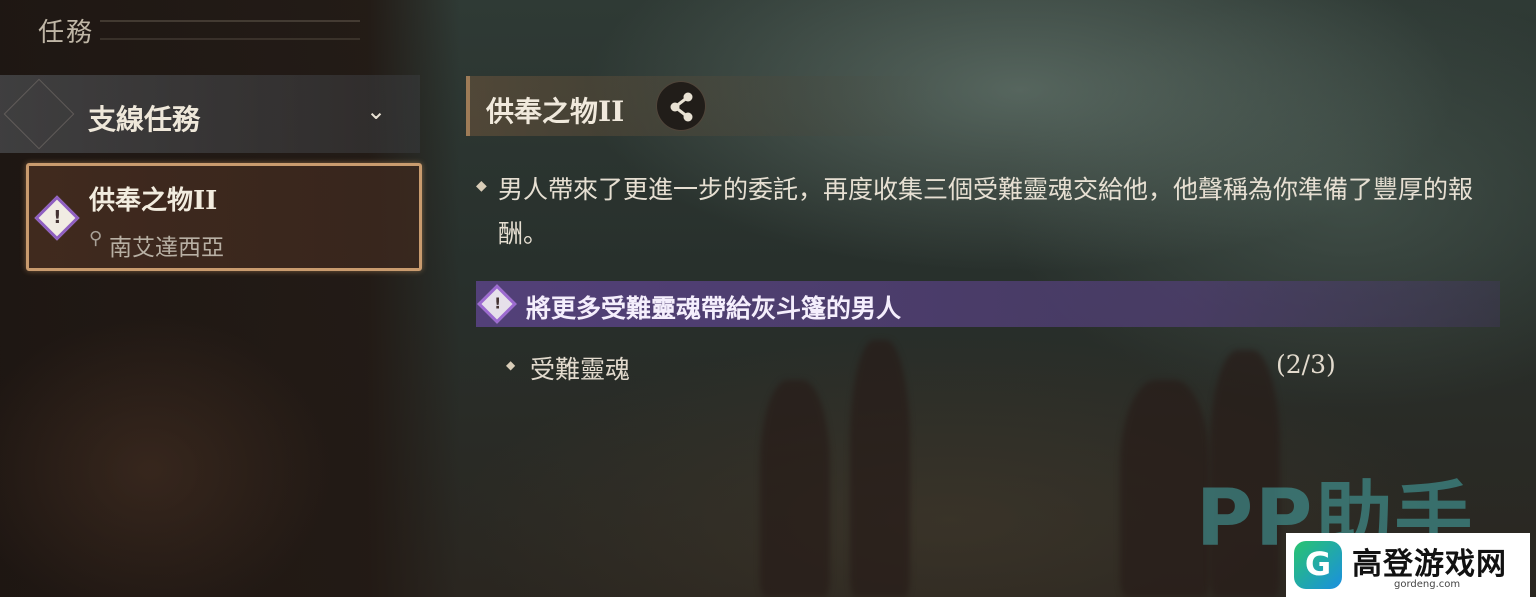 The height and width of the screenshot is (597, 1536). I want to click on title-ornament, so click(230, 30).